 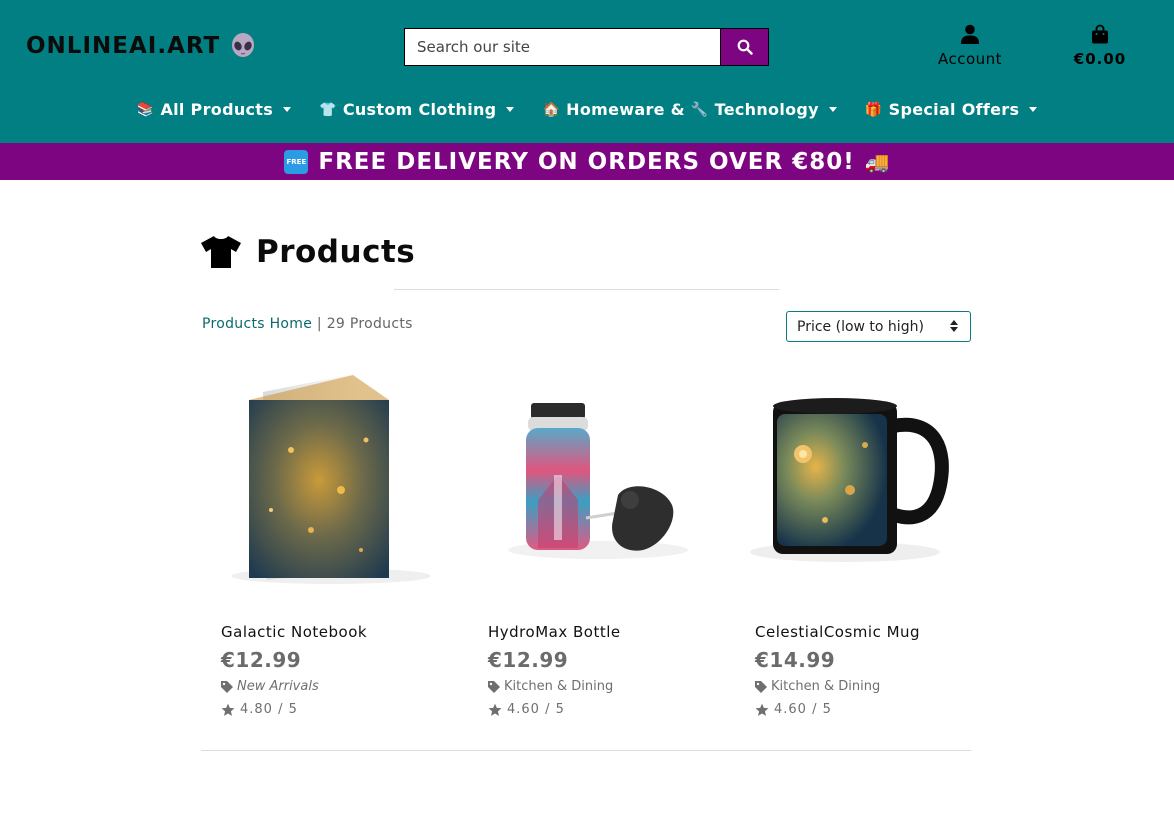 What do you see at coordinates (278, 686) in the screenshot?
I see `product-category-label: New Arrivals` at bounding box center [278, 686].